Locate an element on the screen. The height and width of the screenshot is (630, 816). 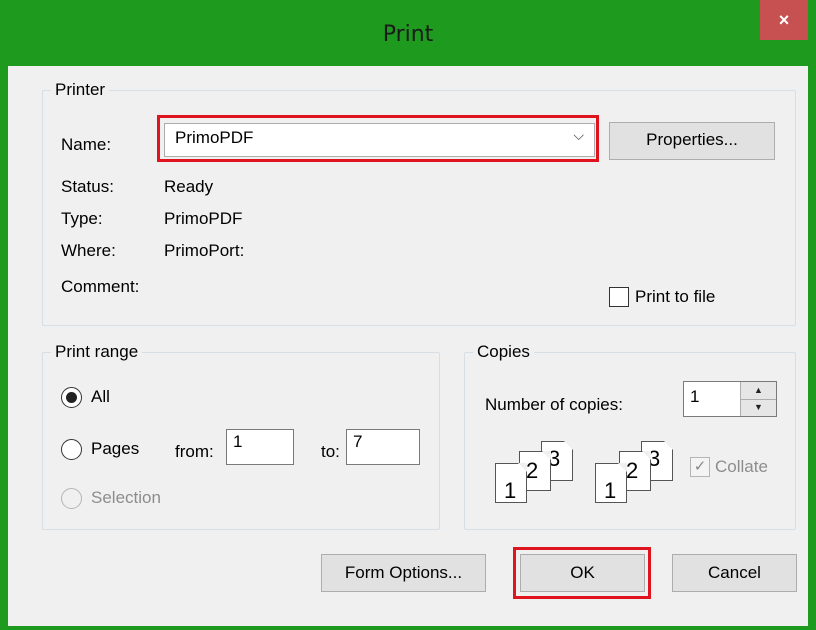
pages-radio-label: Pages is located at coordinates (115, 449).